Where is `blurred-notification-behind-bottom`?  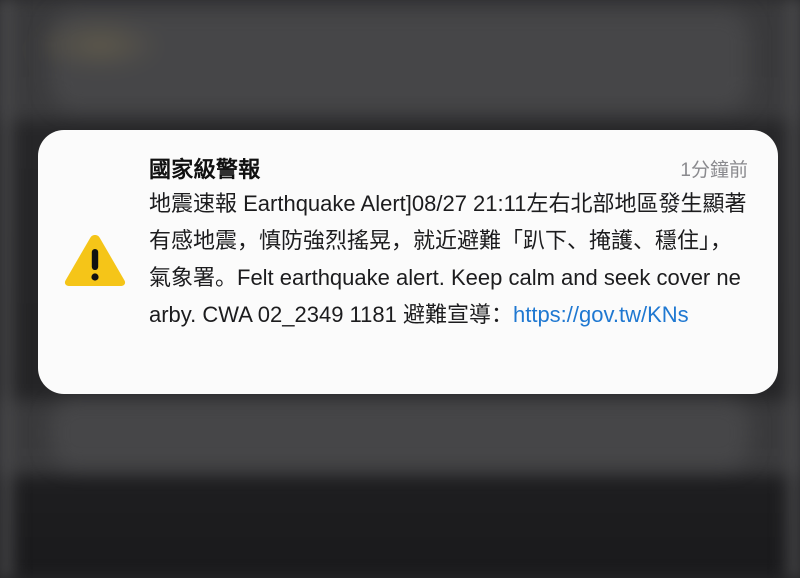
blurred-notification-behind-bottom is located at coordinates (400, 433).